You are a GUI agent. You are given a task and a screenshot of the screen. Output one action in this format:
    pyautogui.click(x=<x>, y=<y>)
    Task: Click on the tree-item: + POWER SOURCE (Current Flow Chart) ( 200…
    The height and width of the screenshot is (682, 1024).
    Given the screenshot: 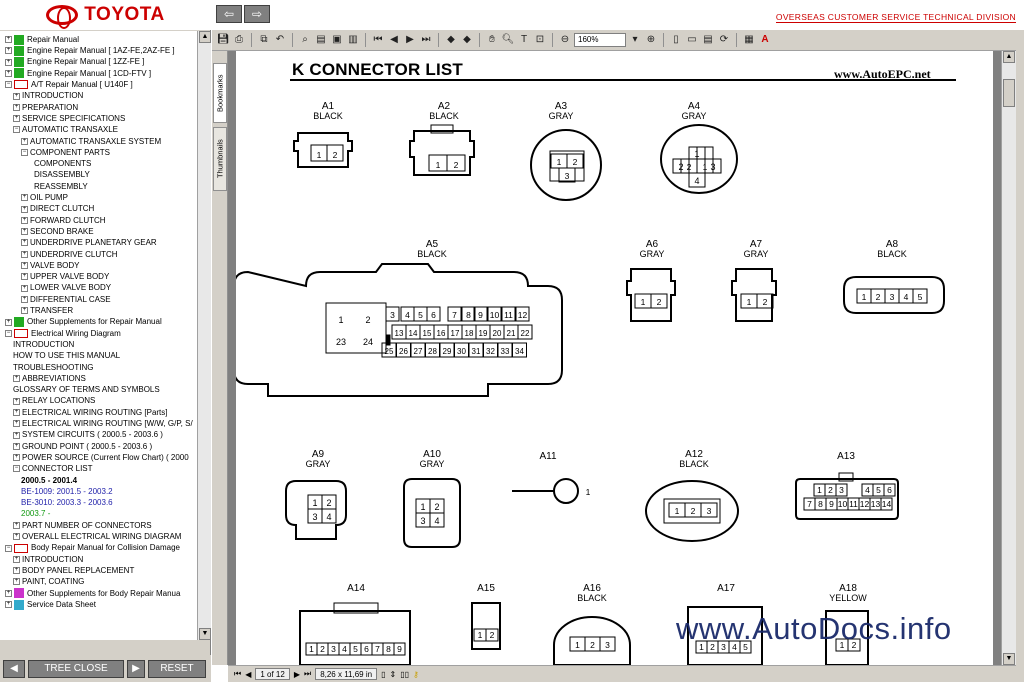 What is the action you would take?
    pyautogui.click(x=101, y=457)
    